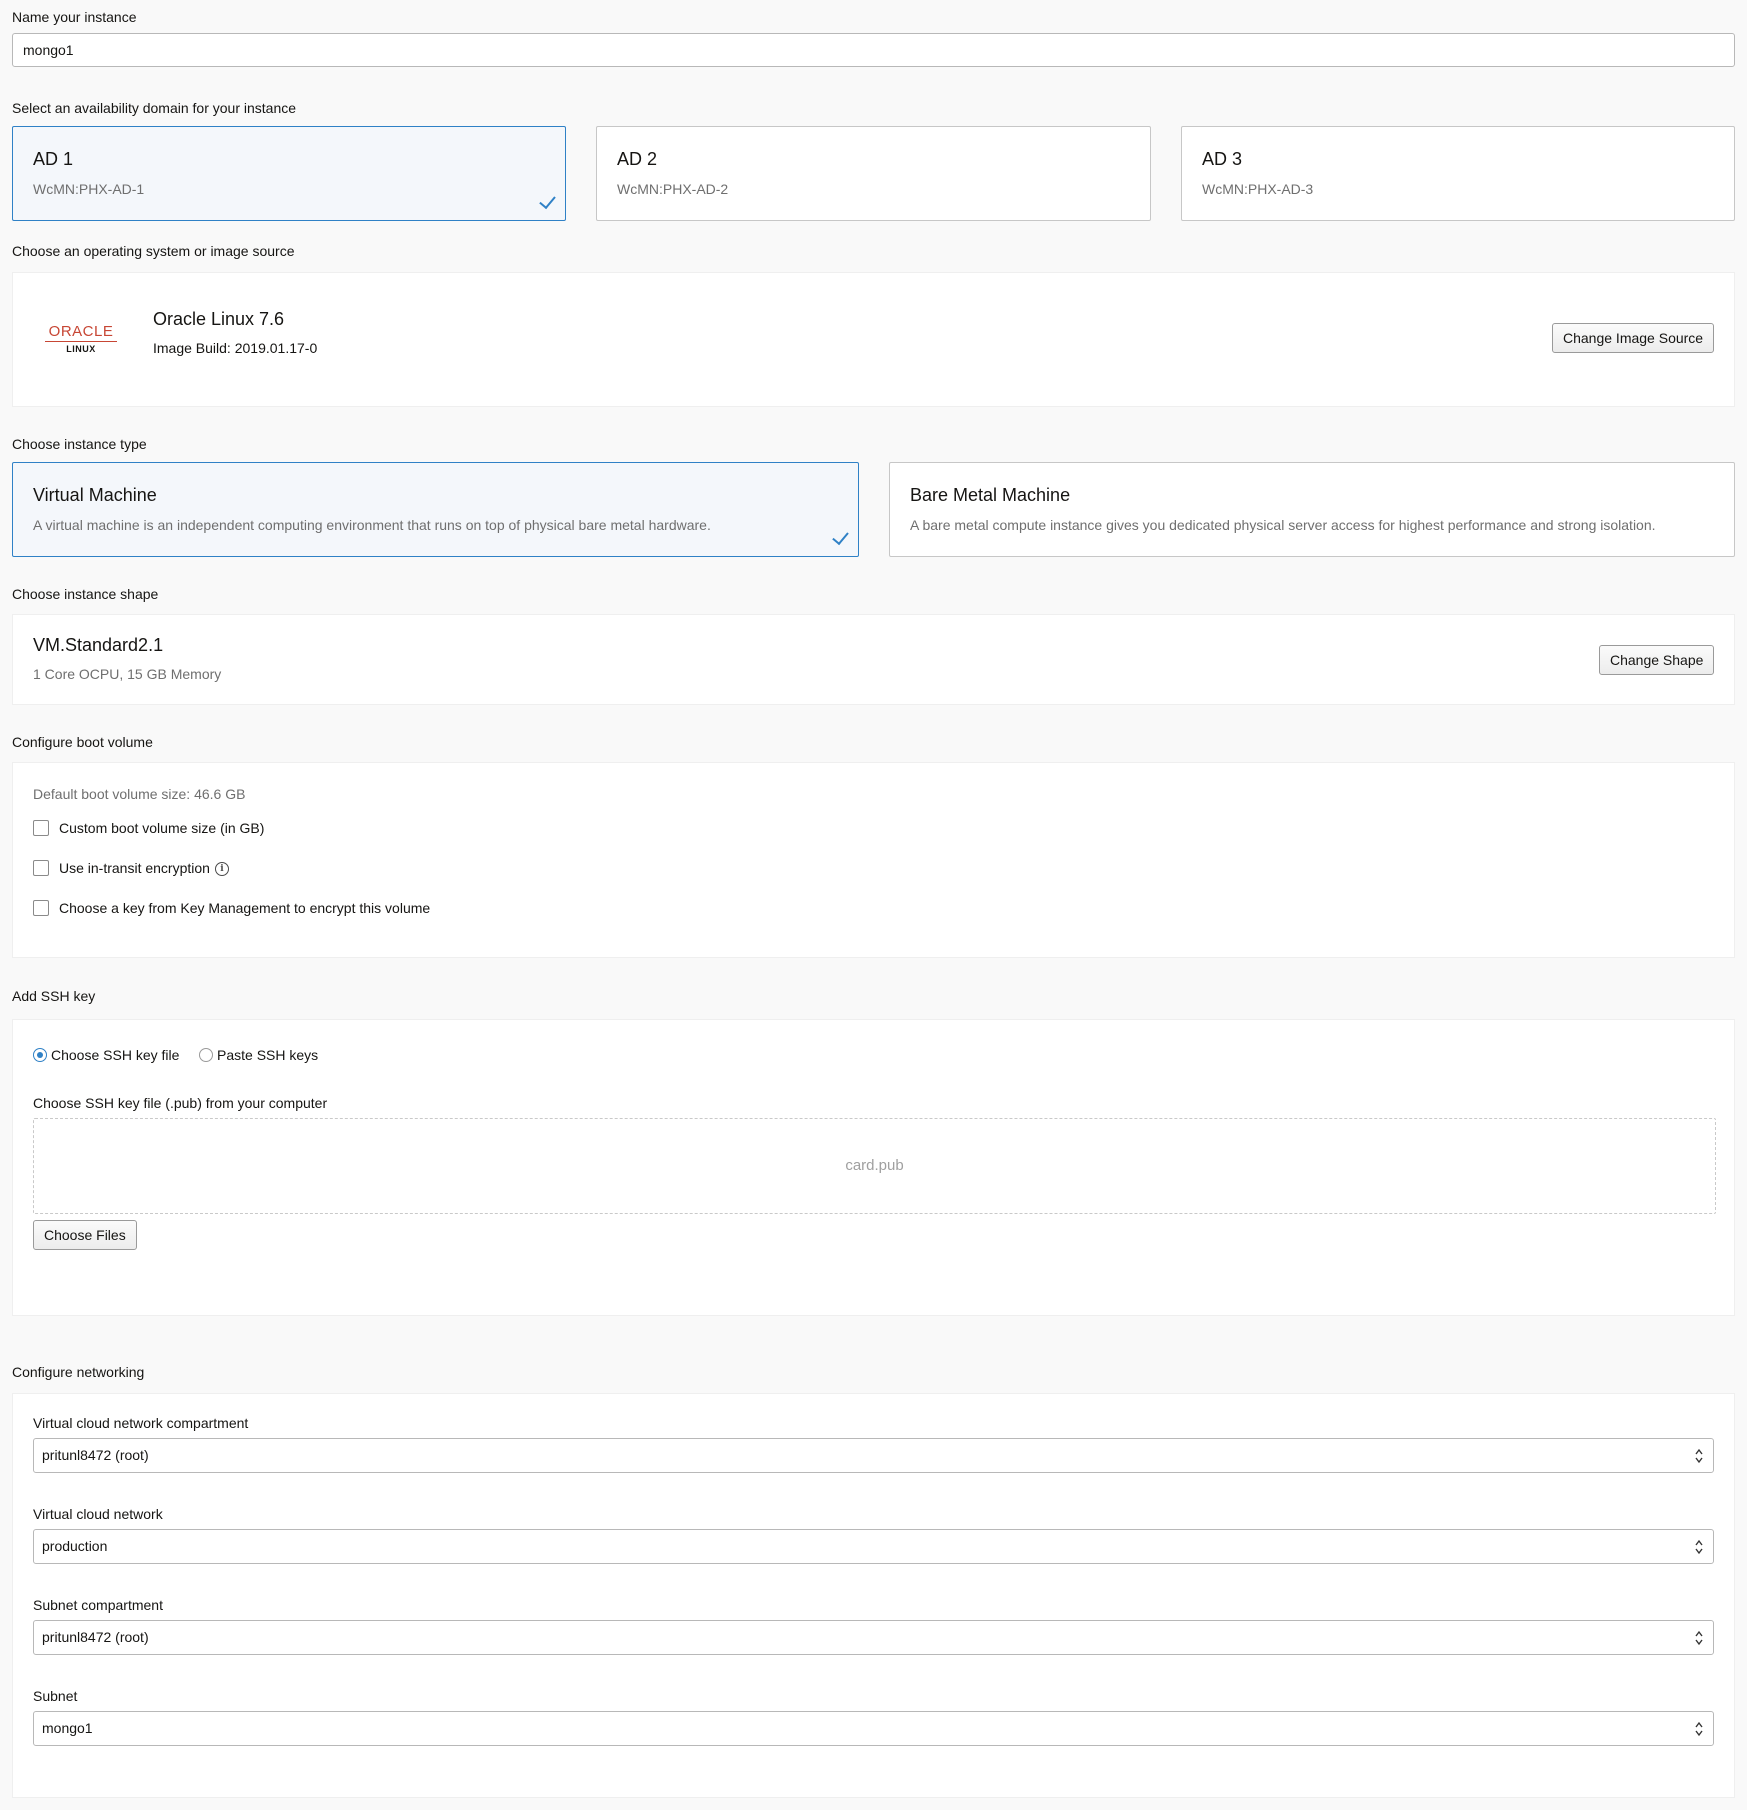  What do you see at coordinates (873, 1546) in the screenshot?
I see `vcn-select: production` at bounding box center [873, 1546].